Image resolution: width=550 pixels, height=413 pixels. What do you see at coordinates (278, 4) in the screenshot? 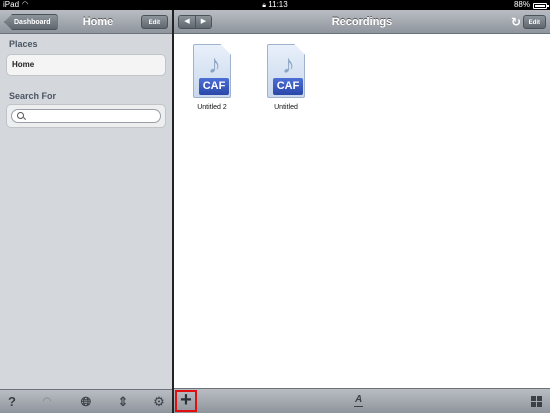
I see `status-time: 11:13` at bounding box center [278, 4].